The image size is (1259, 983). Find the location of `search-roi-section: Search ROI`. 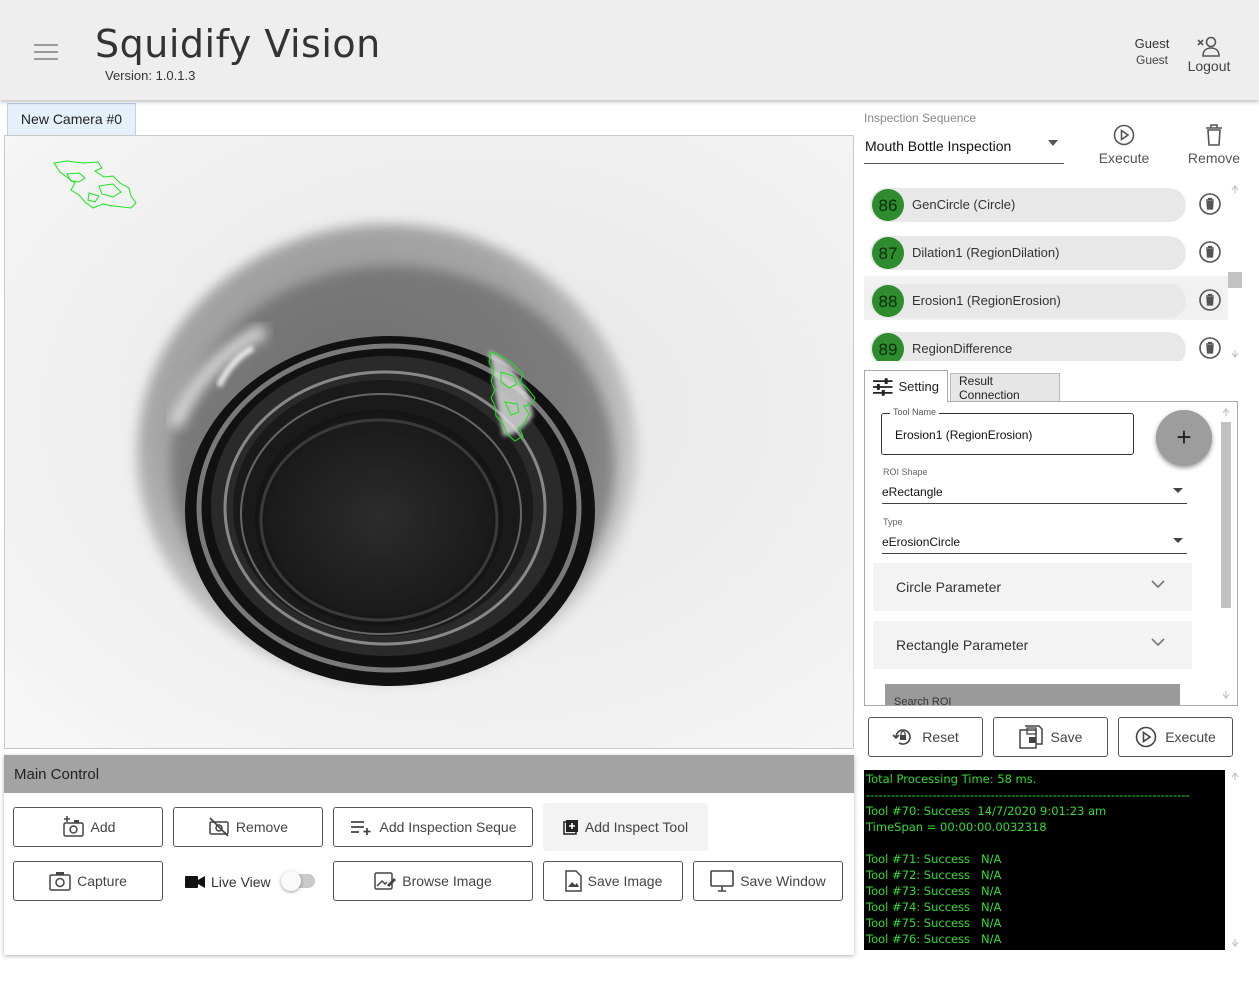

search-roi-section: Search ROI is located at coordinates (1032, 694).